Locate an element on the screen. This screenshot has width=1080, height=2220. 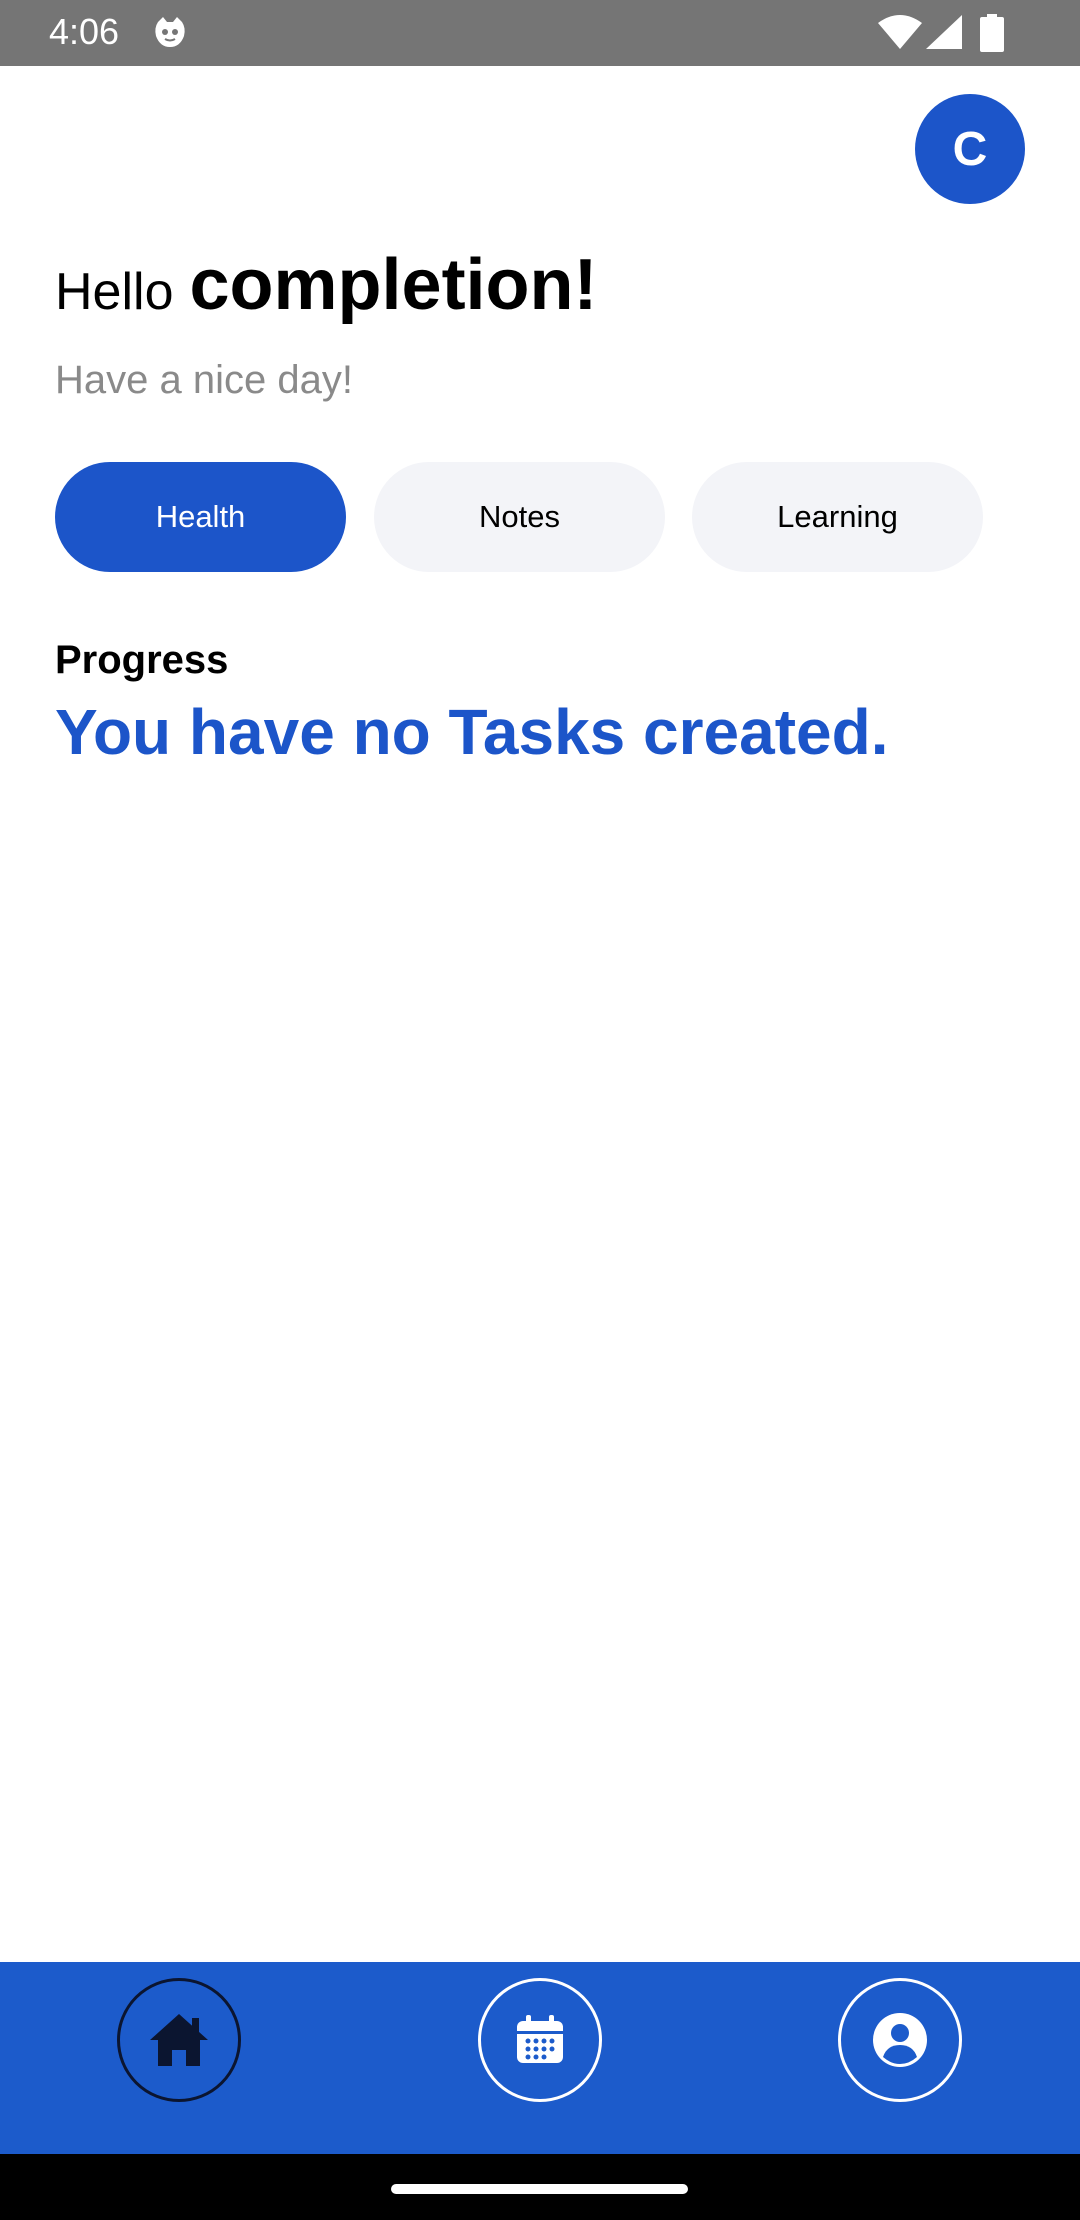
progress-title: Progress is located at coordinates (142, 660).